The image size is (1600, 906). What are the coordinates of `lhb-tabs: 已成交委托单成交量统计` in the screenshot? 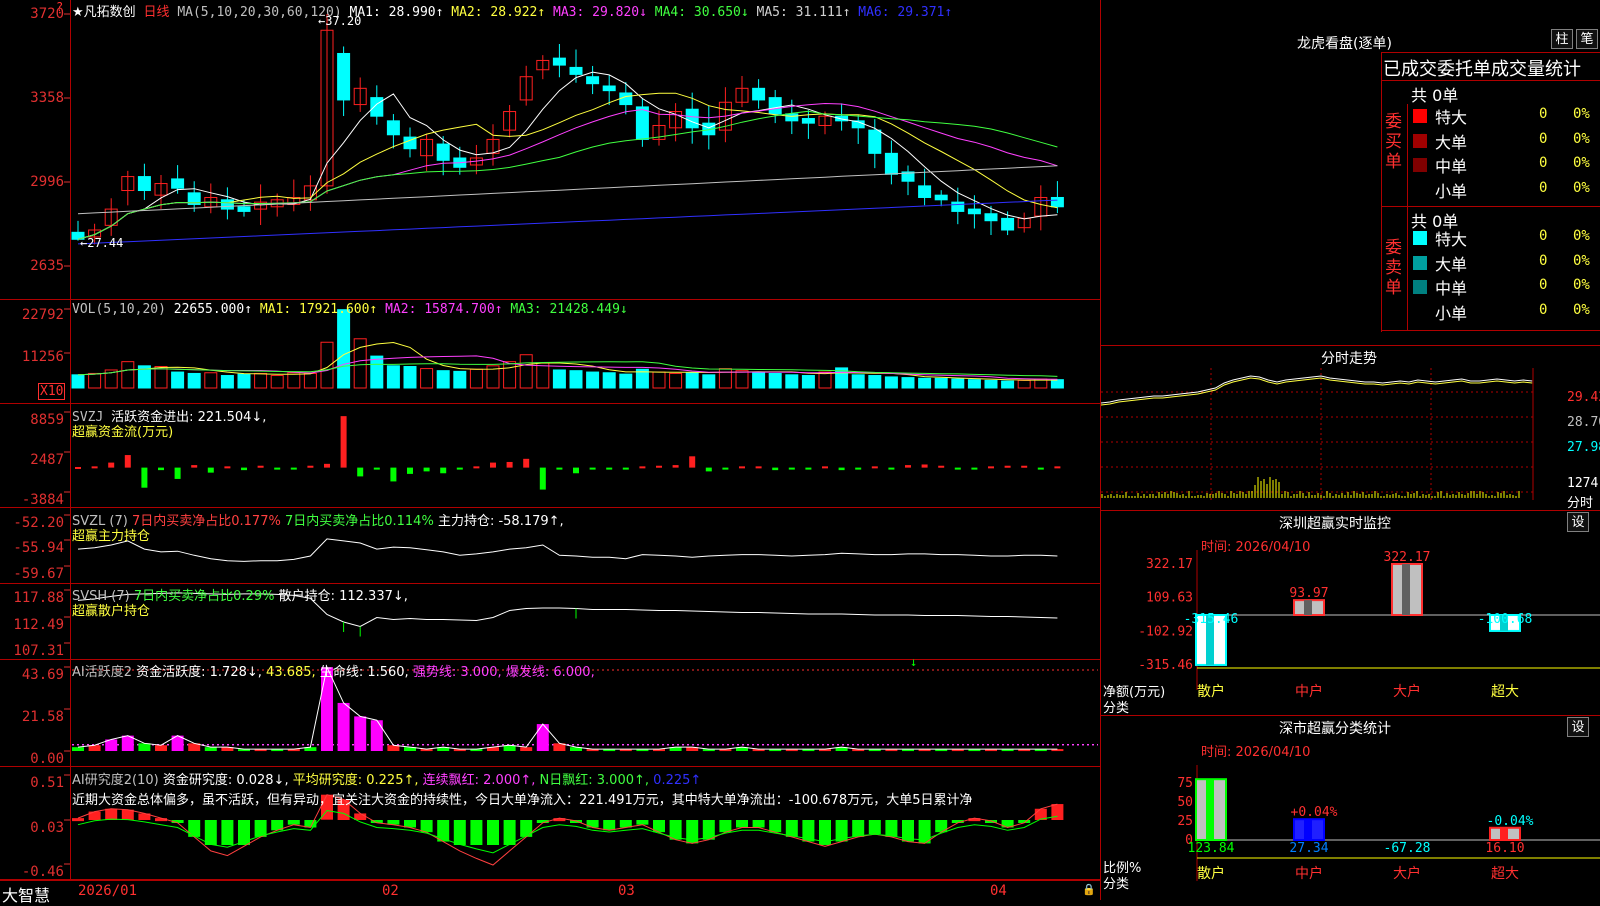 It's located at (1482, 68).